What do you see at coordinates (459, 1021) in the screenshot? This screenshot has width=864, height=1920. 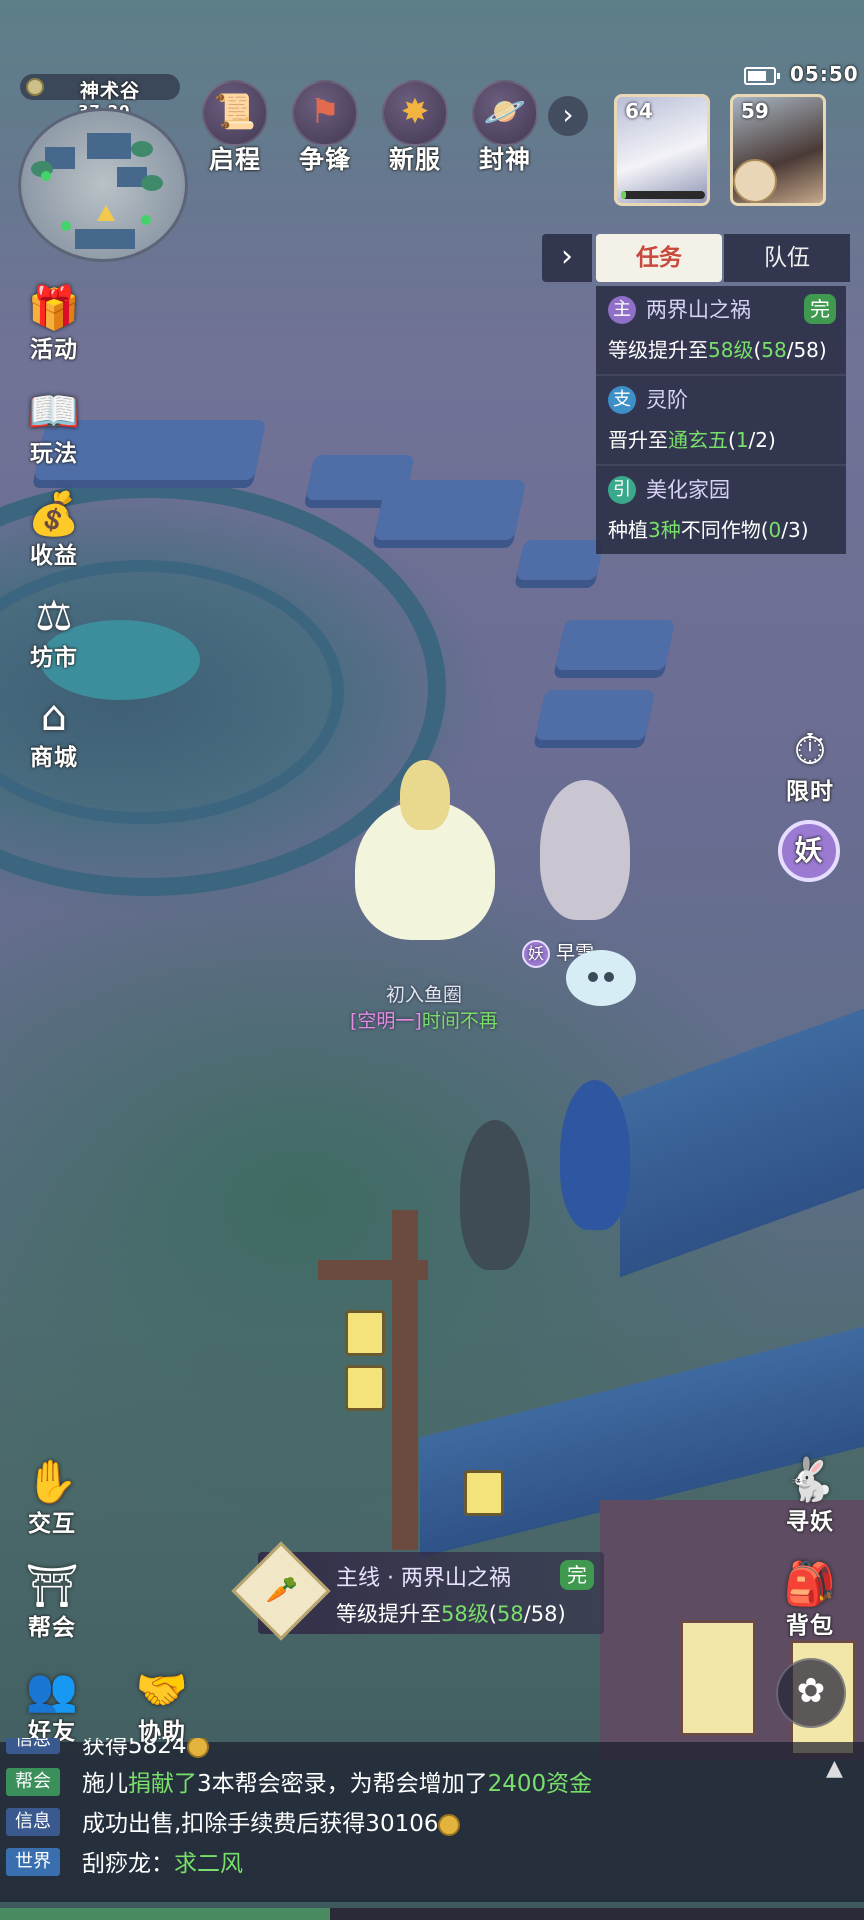 I see `player-name: 时间不再` at bounding box center [459, 1021].